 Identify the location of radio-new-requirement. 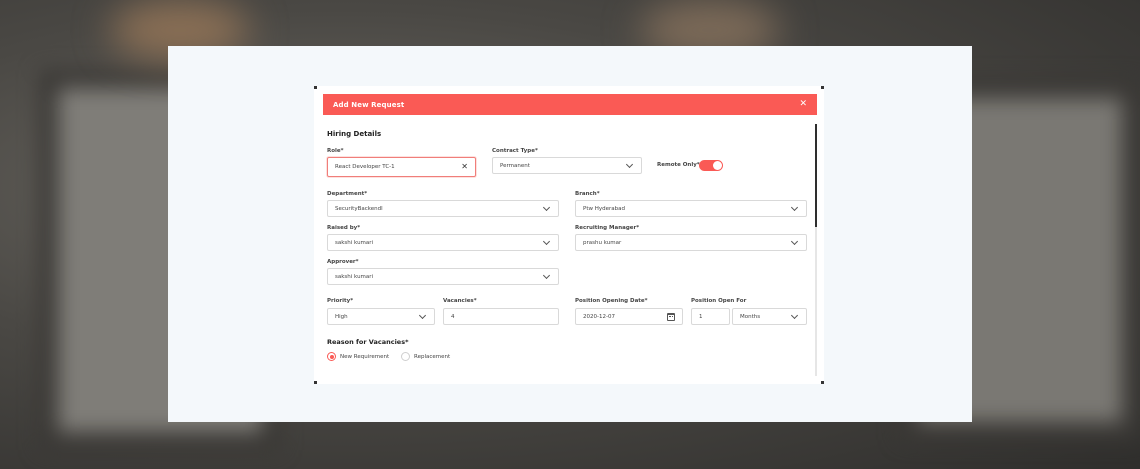
(331, 356).